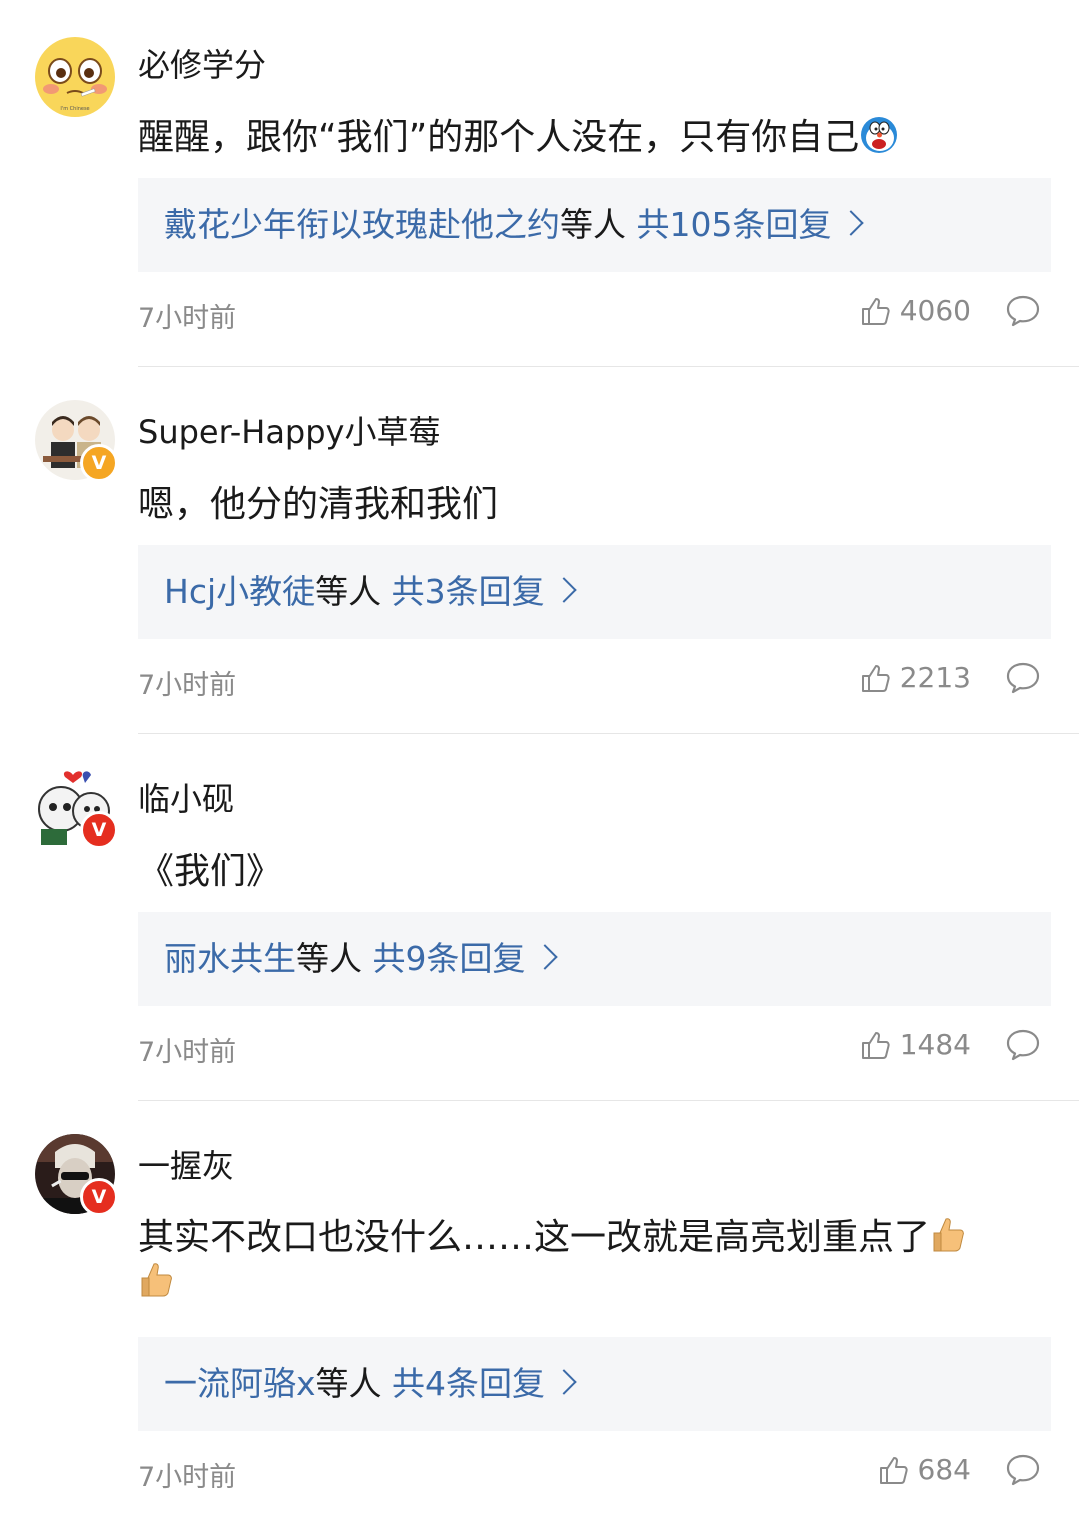  What do you see at coordinates (534, 1237) in the screenshot?
I see `comment-text-content: 其实不改口也没什么……这一改就是高亮划重点了` at bounding box center [534, 1237].